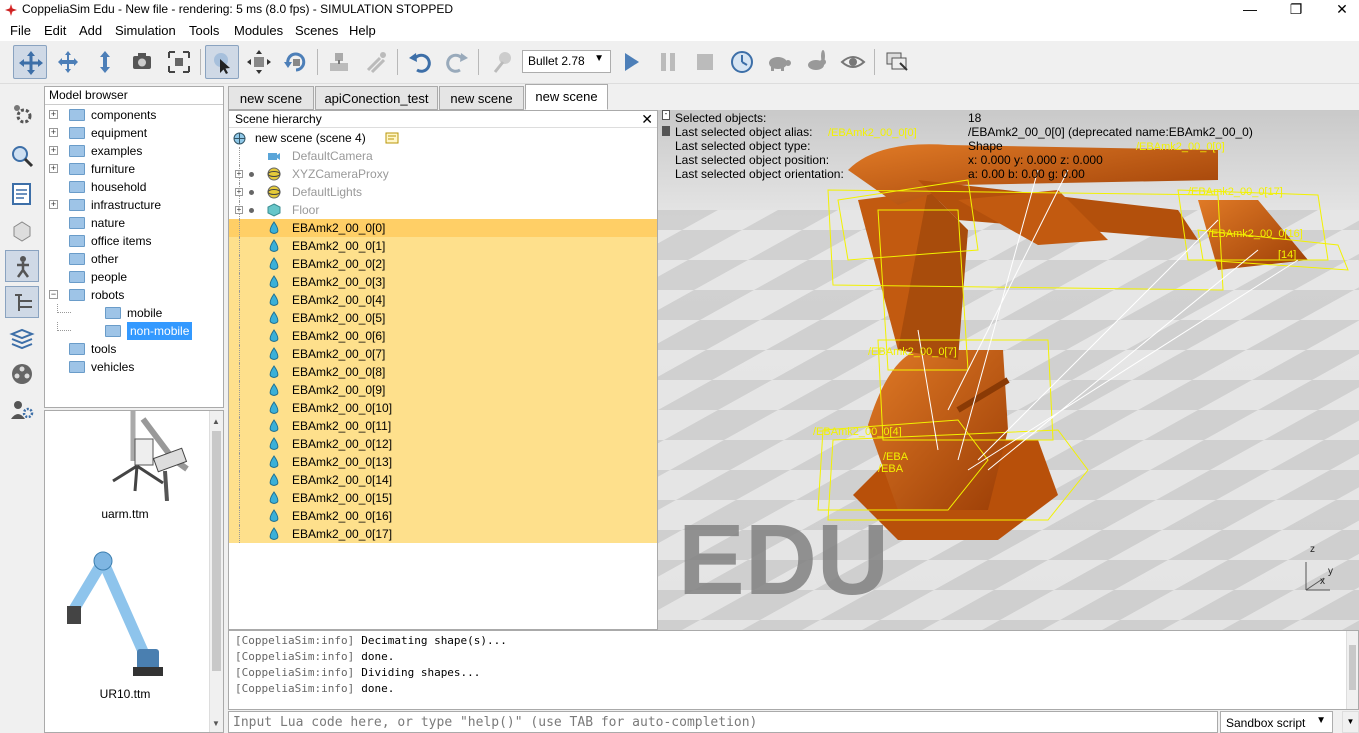  I want to click on input-scroll-button: ▼, so click(1350, 722).